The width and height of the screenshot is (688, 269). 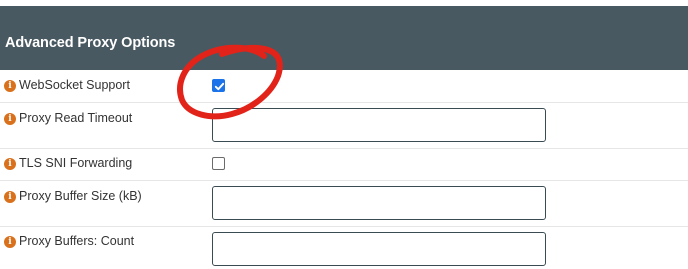 What do you see at coordinates (379, 203) in the screenshot?
I see `proxy-buffer-size-input` at bounding box center [379, 203].